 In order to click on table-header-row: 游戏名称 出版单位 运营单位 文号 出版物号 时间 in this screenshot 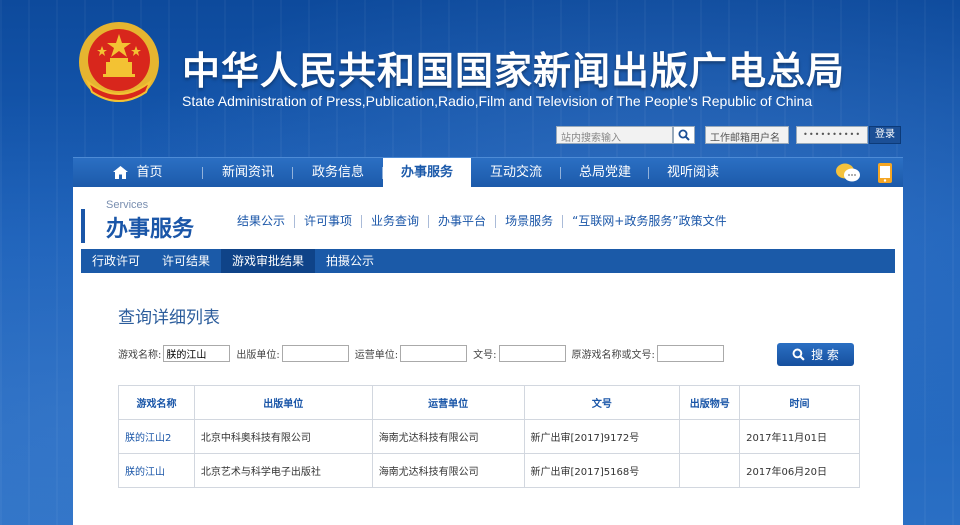, I will do `click(489, 402)`.